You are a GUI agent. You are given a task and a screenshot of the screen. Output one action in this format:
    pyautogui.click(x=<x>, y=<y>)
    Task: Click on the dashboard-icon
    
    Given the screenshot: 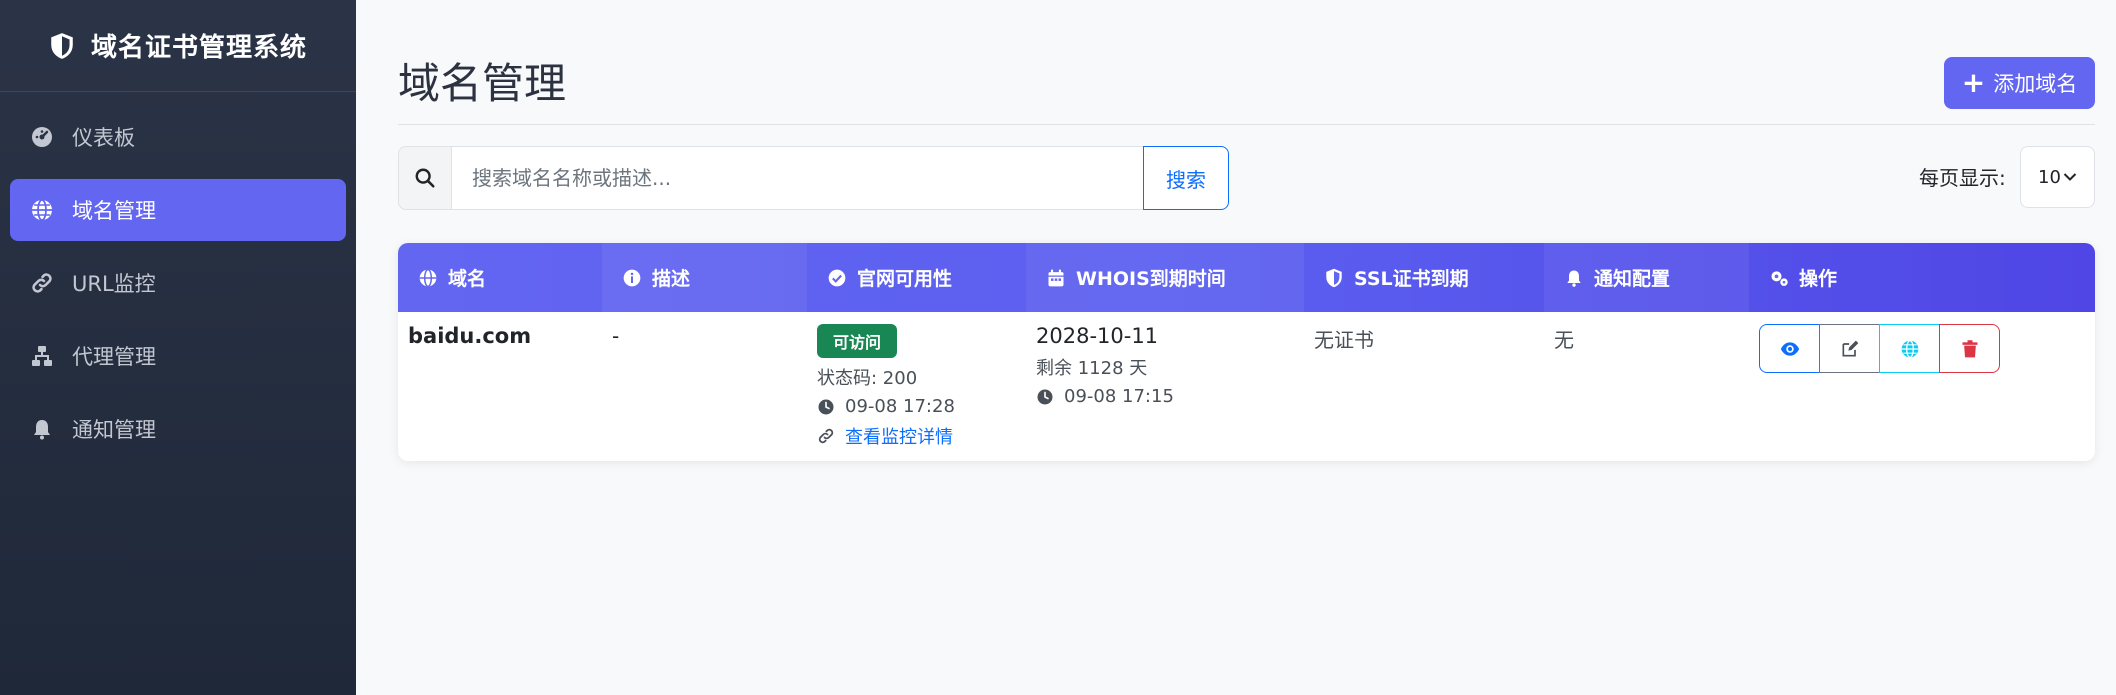 What is the action you would take?
    pyautogui.click(x=42, y=137)
    